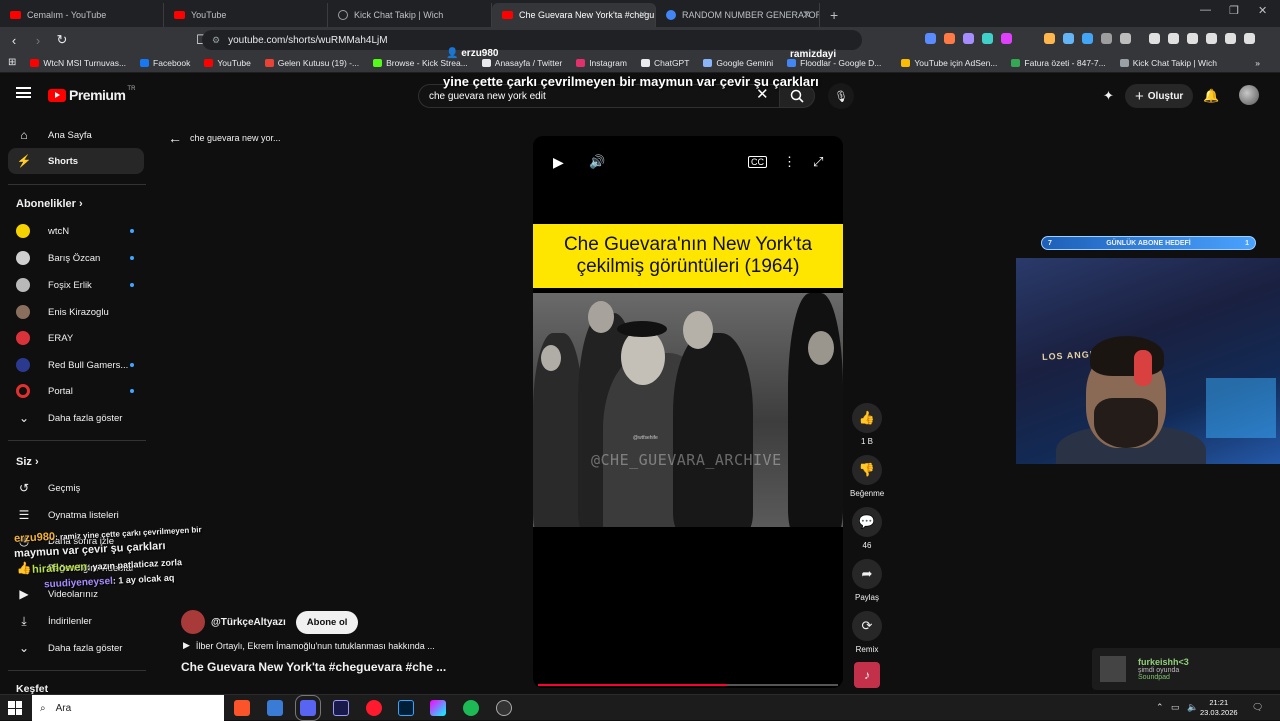  I want to click on brave-shield-icon, so click(1230, 38).